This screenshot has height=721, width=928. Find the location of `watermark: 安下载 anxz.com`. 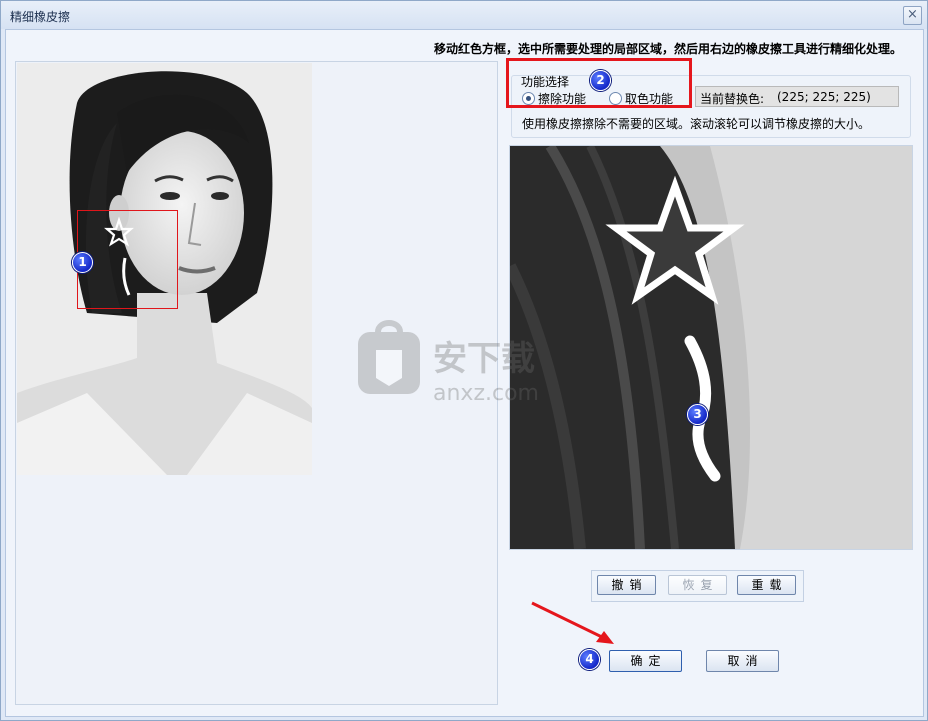

watermark: 安下载 anxz.com is located at coordinates (478, 366).